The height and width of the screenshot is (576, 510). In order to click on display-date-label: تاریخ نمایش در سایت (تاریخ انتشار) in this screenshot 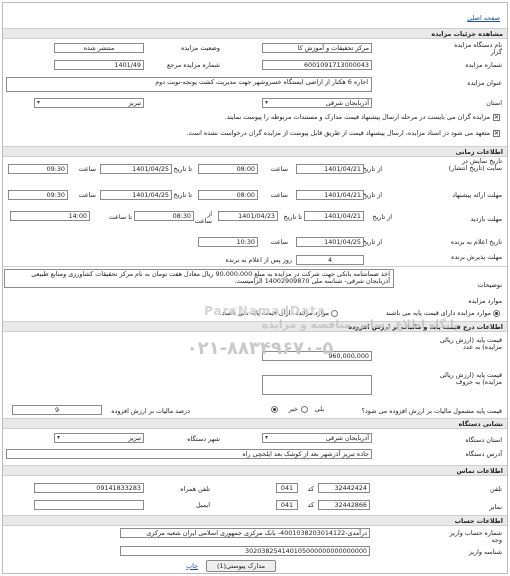, I will do `click(475, 164)`.